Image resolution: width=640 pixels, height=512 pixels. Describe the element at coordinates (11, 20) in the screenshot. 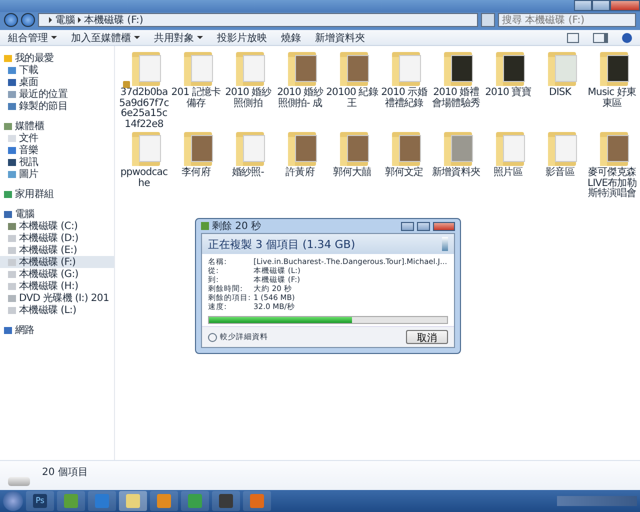

I see `back-button` at that location.